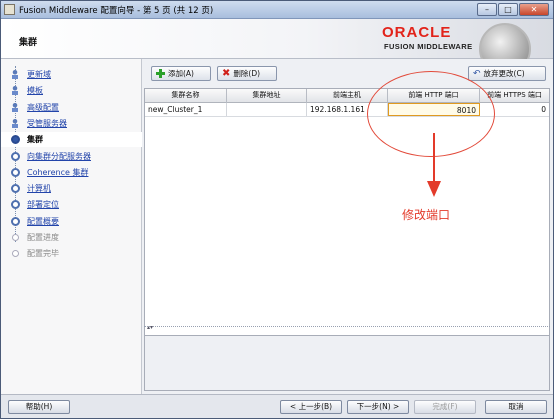 This screenshot has width=554, height=419. What do you see at coordinates (71, 90) in the screenshot?
I see `step-item: 模板` at bounding box center [71, 90].